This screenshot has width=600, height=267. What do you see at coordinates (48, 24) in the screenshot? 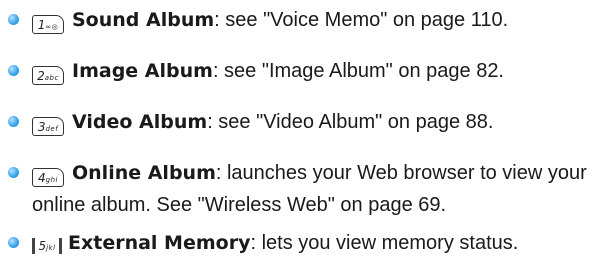
I see `keypad-1-icon: 1∞◎` at bounding box center [48, 24].